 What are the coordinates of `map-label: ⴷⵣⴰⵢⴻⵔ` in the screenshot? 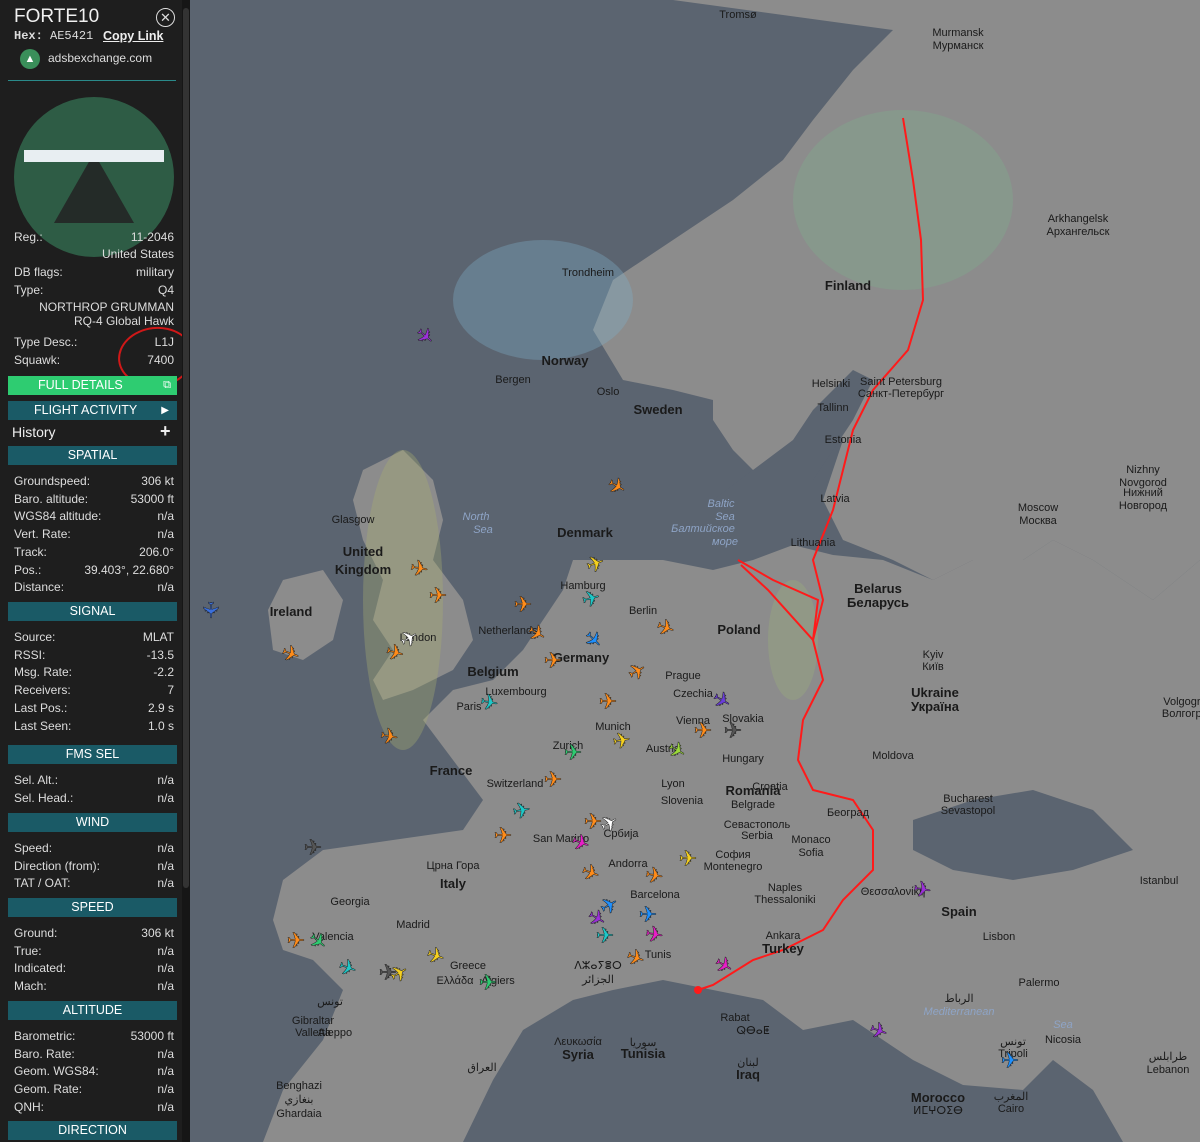 It's located at (598, 966).